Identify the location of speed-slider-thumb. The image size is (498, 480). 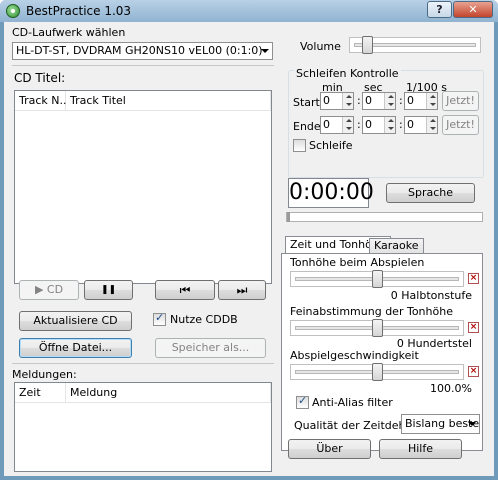
(377, 372).